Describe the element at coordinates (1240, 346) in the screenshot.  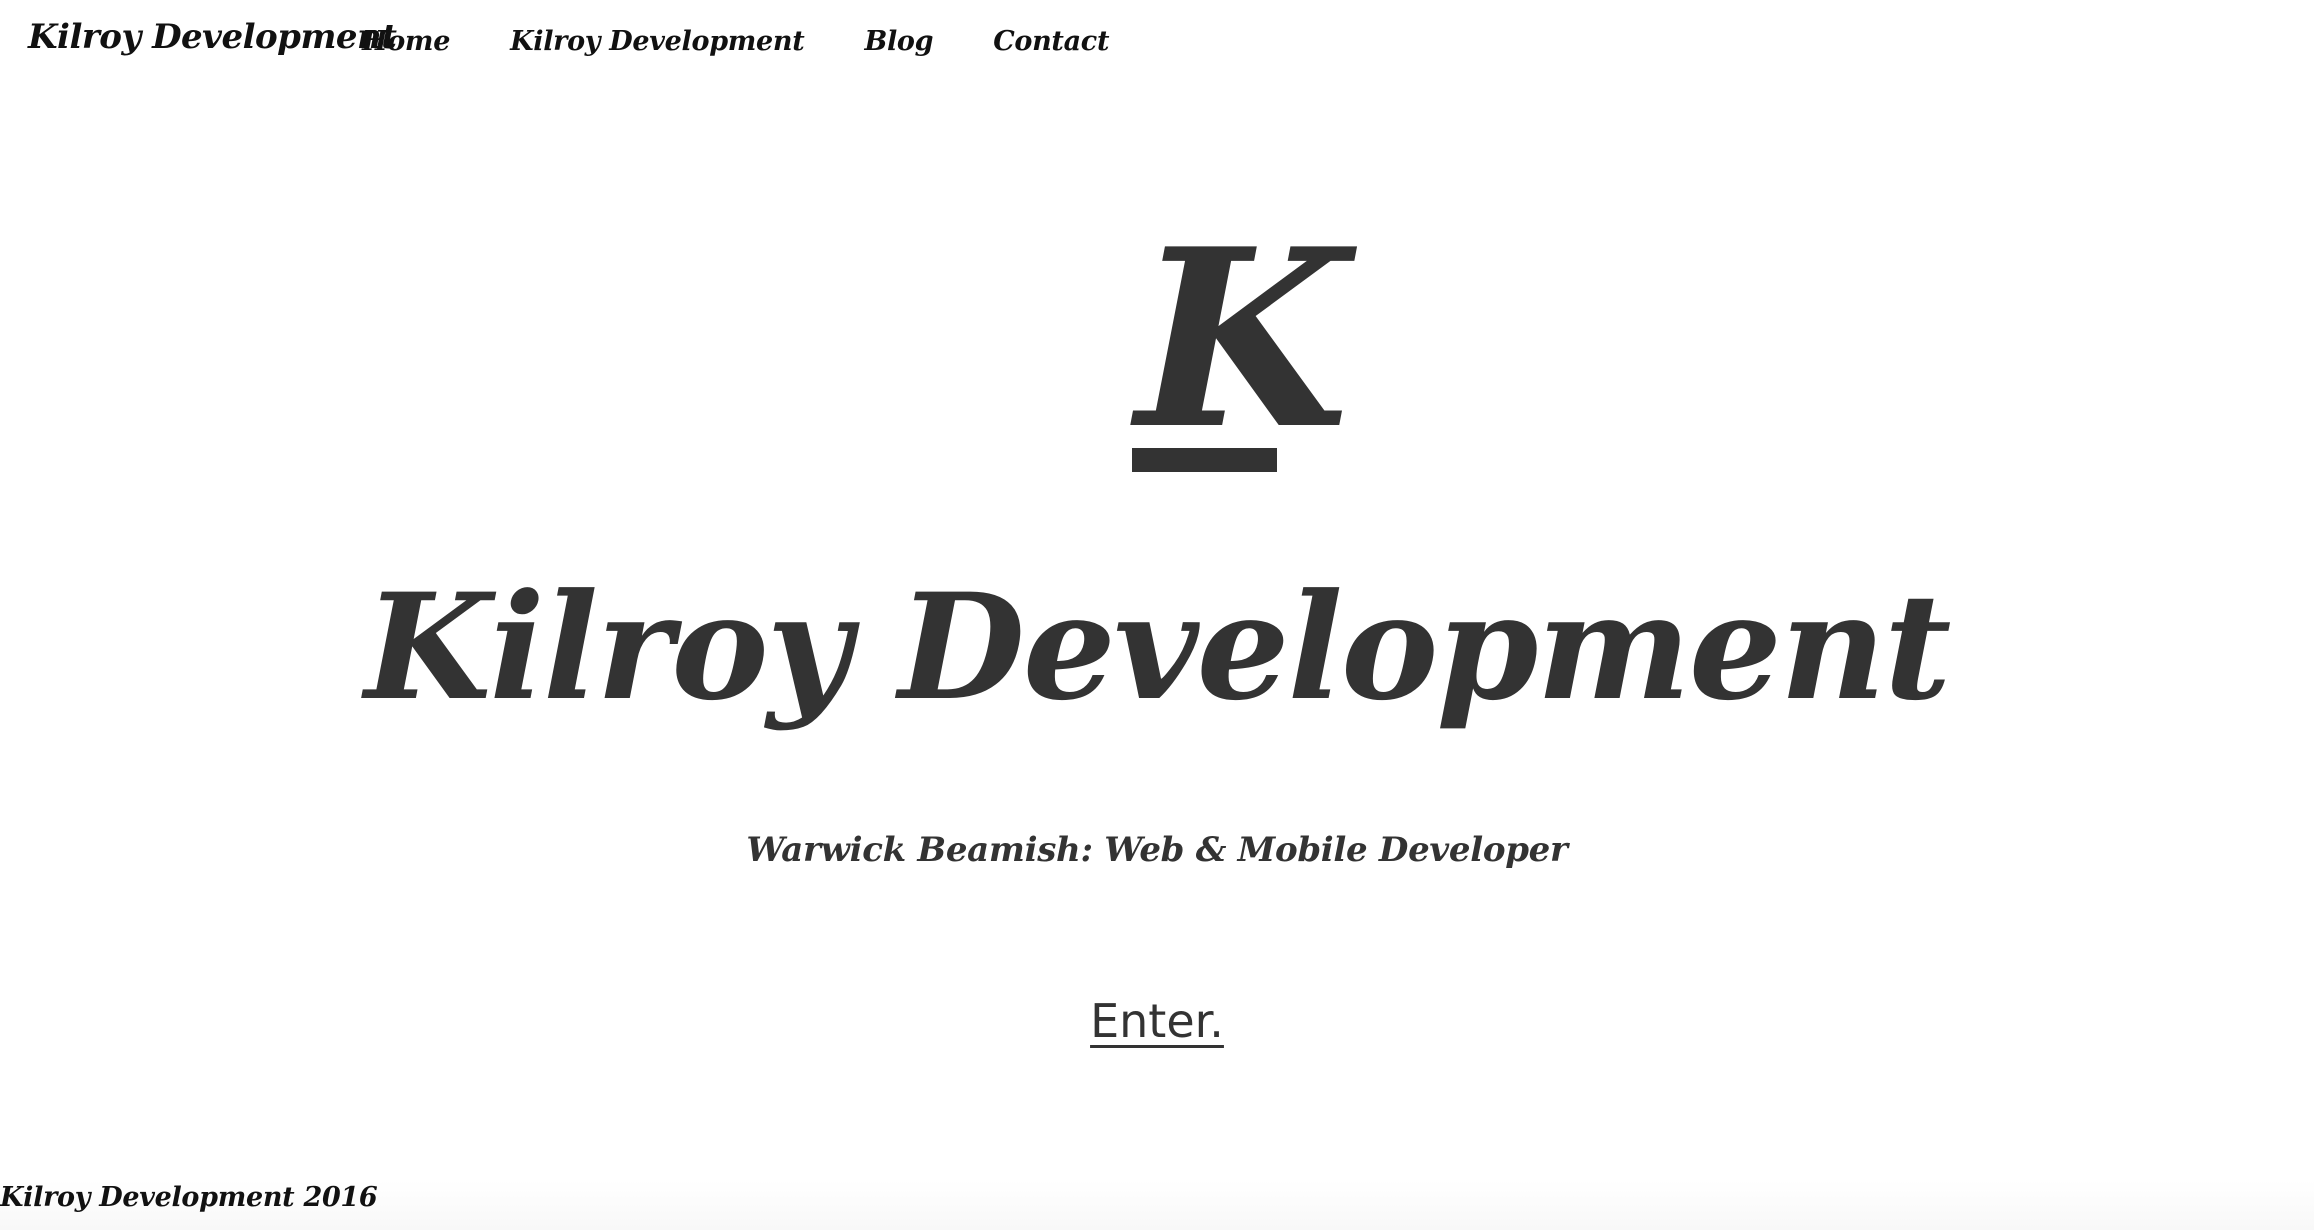
I see `k-logo-icon: K` at that location.